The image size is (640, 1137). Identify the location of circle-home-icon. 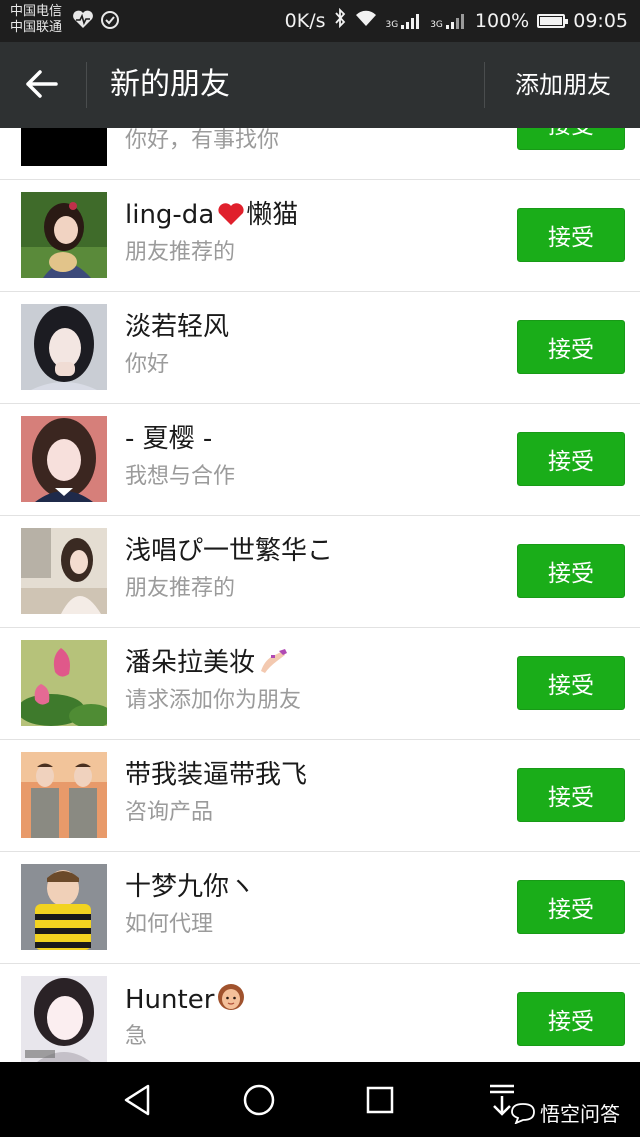
(259, 1100).